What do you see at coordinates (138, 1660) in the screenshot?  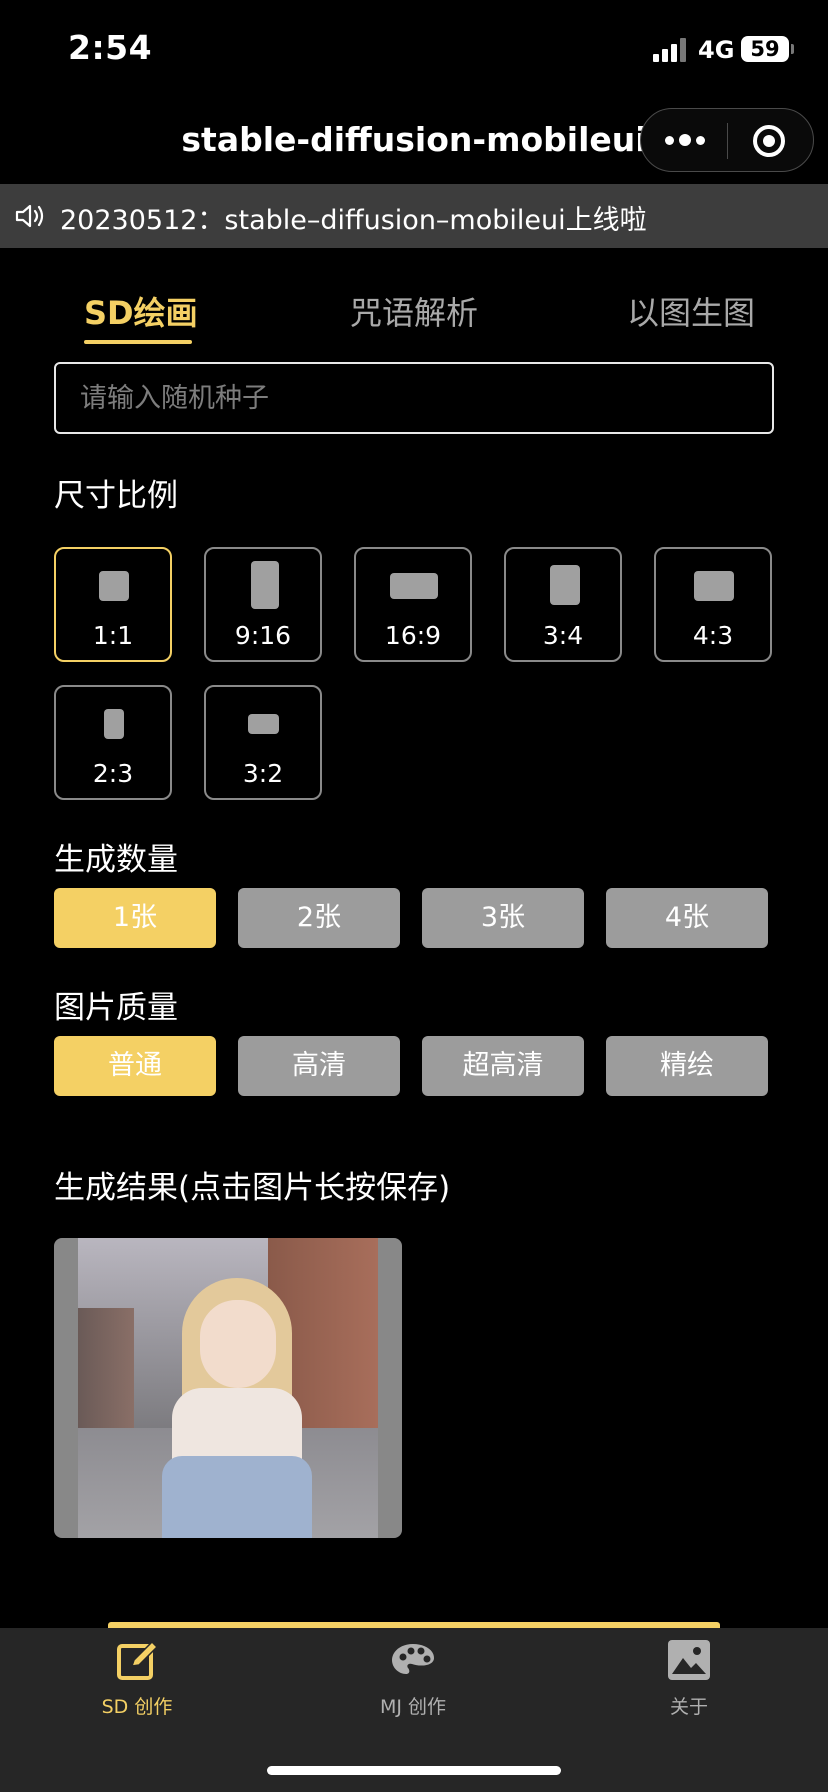 I see `edit-icon` at bounding box center [138, 1660].